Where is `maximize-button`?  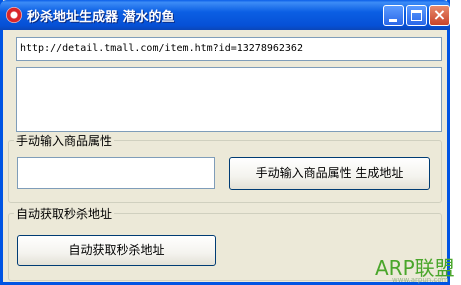 maximize-button is located at coordinates (416, 15).